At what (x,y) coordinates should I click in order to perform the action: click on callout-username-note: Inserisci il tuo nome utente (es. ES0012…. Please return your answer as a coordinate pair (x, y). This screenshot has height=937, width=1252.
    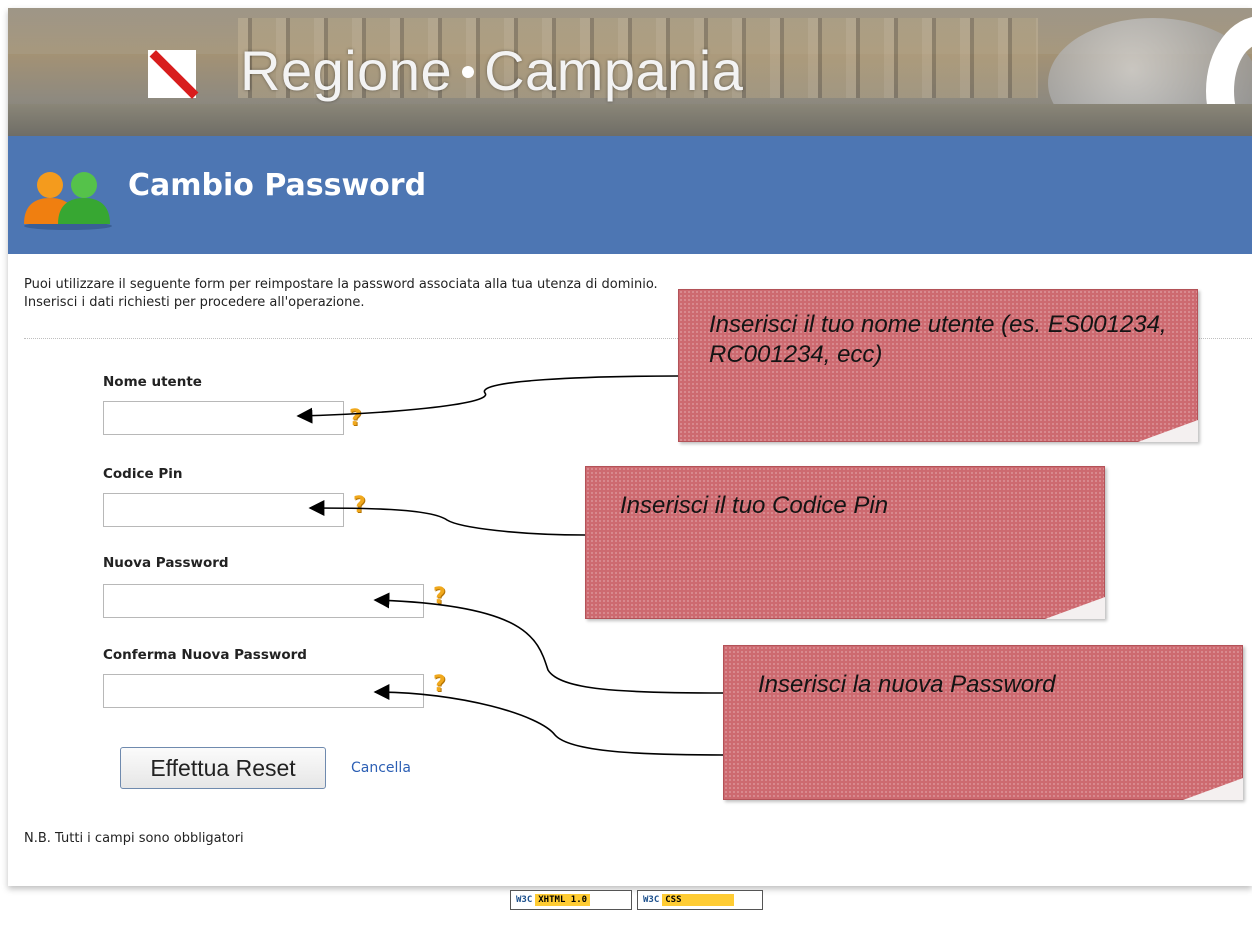
    Looking at the image, I should click on (938, 365).